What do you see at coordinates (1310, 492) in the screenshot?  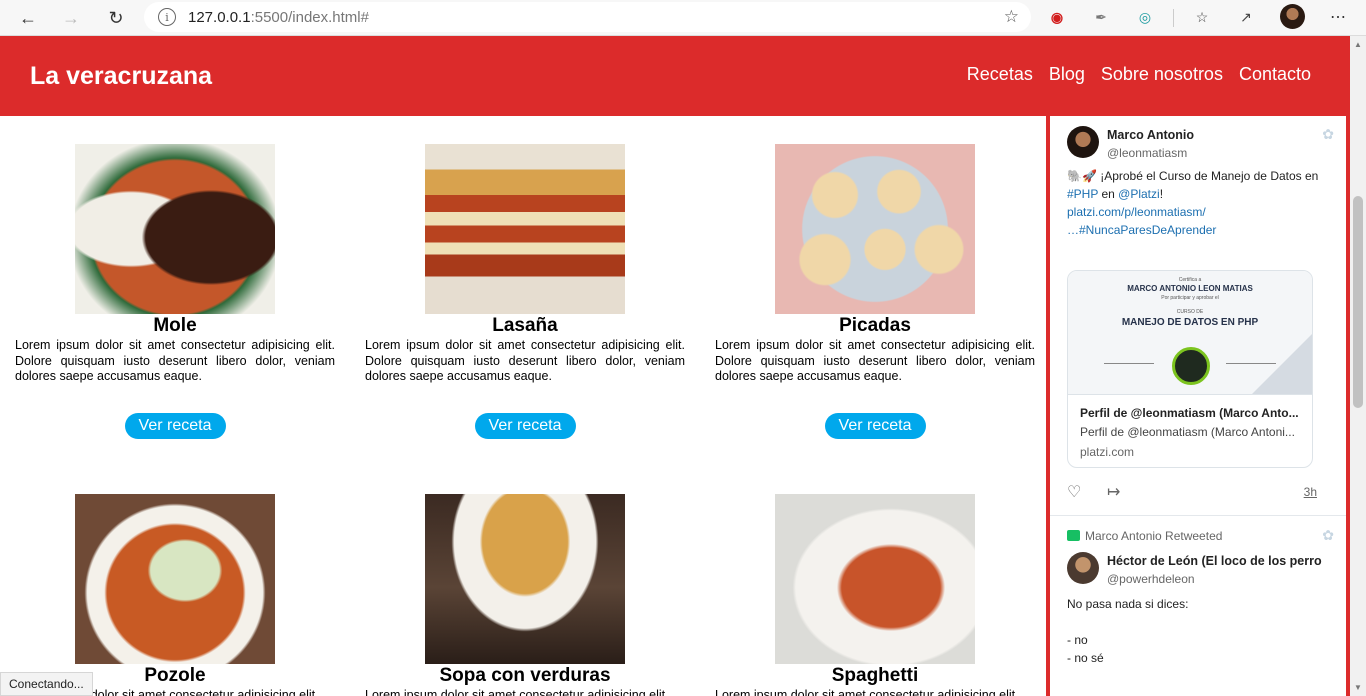 I see `tweet-time: 3h` at bounding box center [1310, 492].